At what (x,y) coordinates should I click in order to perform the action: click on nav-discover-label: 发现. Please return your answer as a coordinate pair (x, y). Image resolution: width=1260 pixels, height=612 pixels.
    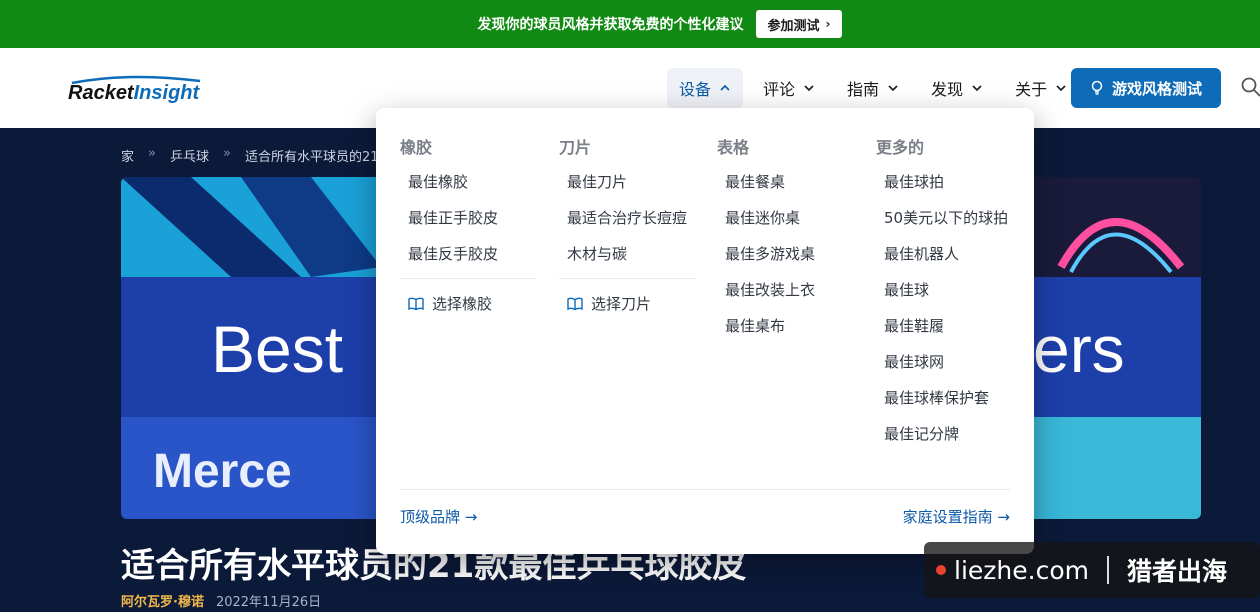
    Looking at the image, I should click on (947, 89).